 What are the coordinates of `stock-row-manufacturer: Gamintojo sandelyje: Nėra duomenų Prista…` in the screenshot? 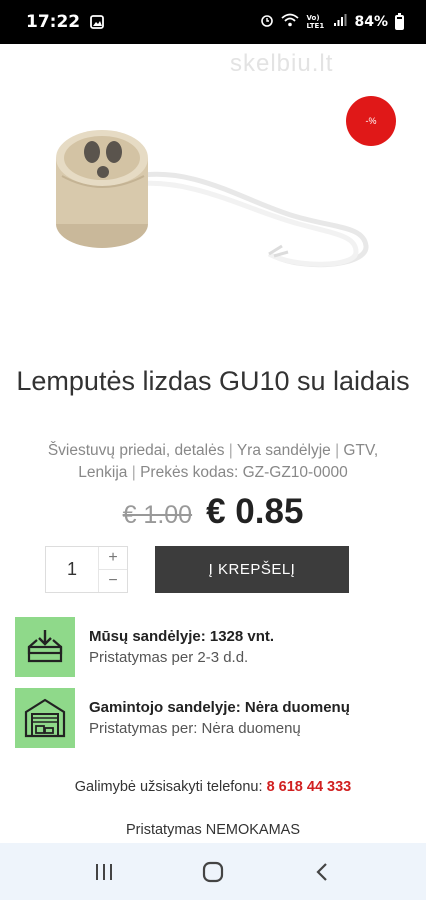 It's located at (182, 718).